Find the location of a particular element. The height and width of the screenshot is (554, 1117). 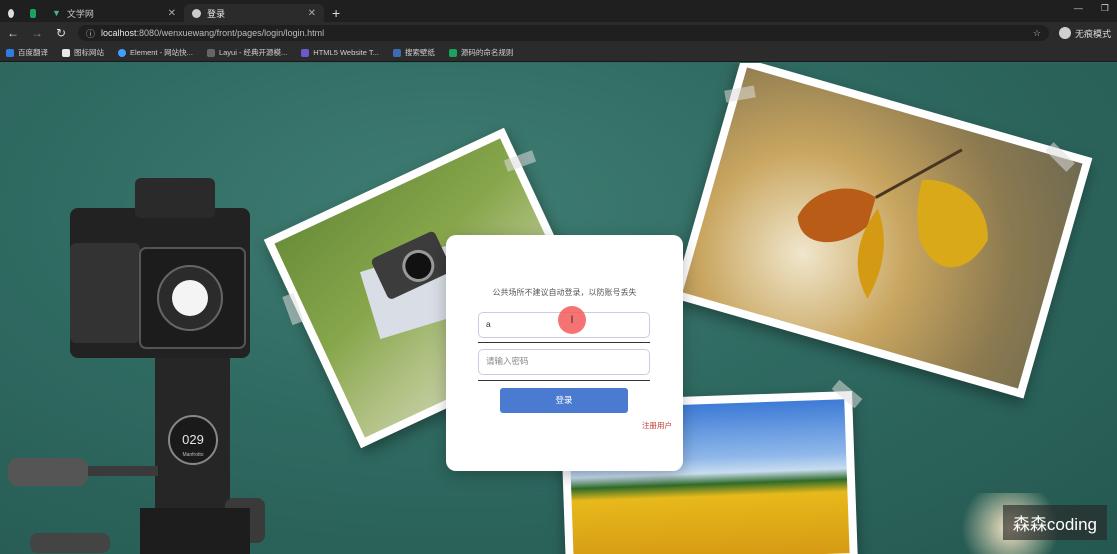

bookmark-item: 搜索壁纸 is located at coordinates (413, 52).